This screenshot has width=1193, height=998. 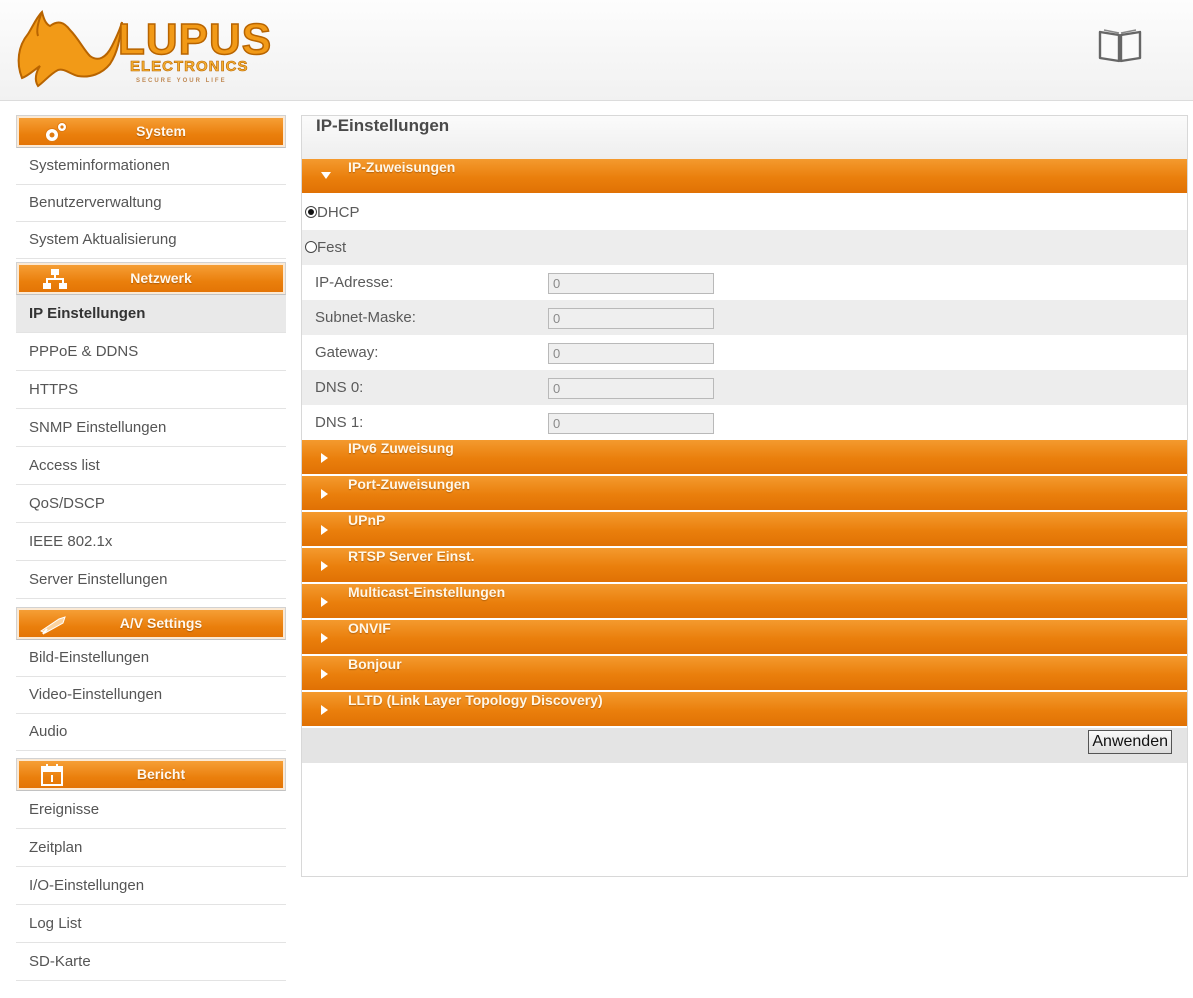 What do you see at coordinates (631, 388) in the screenshot?
I see `dns0-input` at bounding box center [631, 388].